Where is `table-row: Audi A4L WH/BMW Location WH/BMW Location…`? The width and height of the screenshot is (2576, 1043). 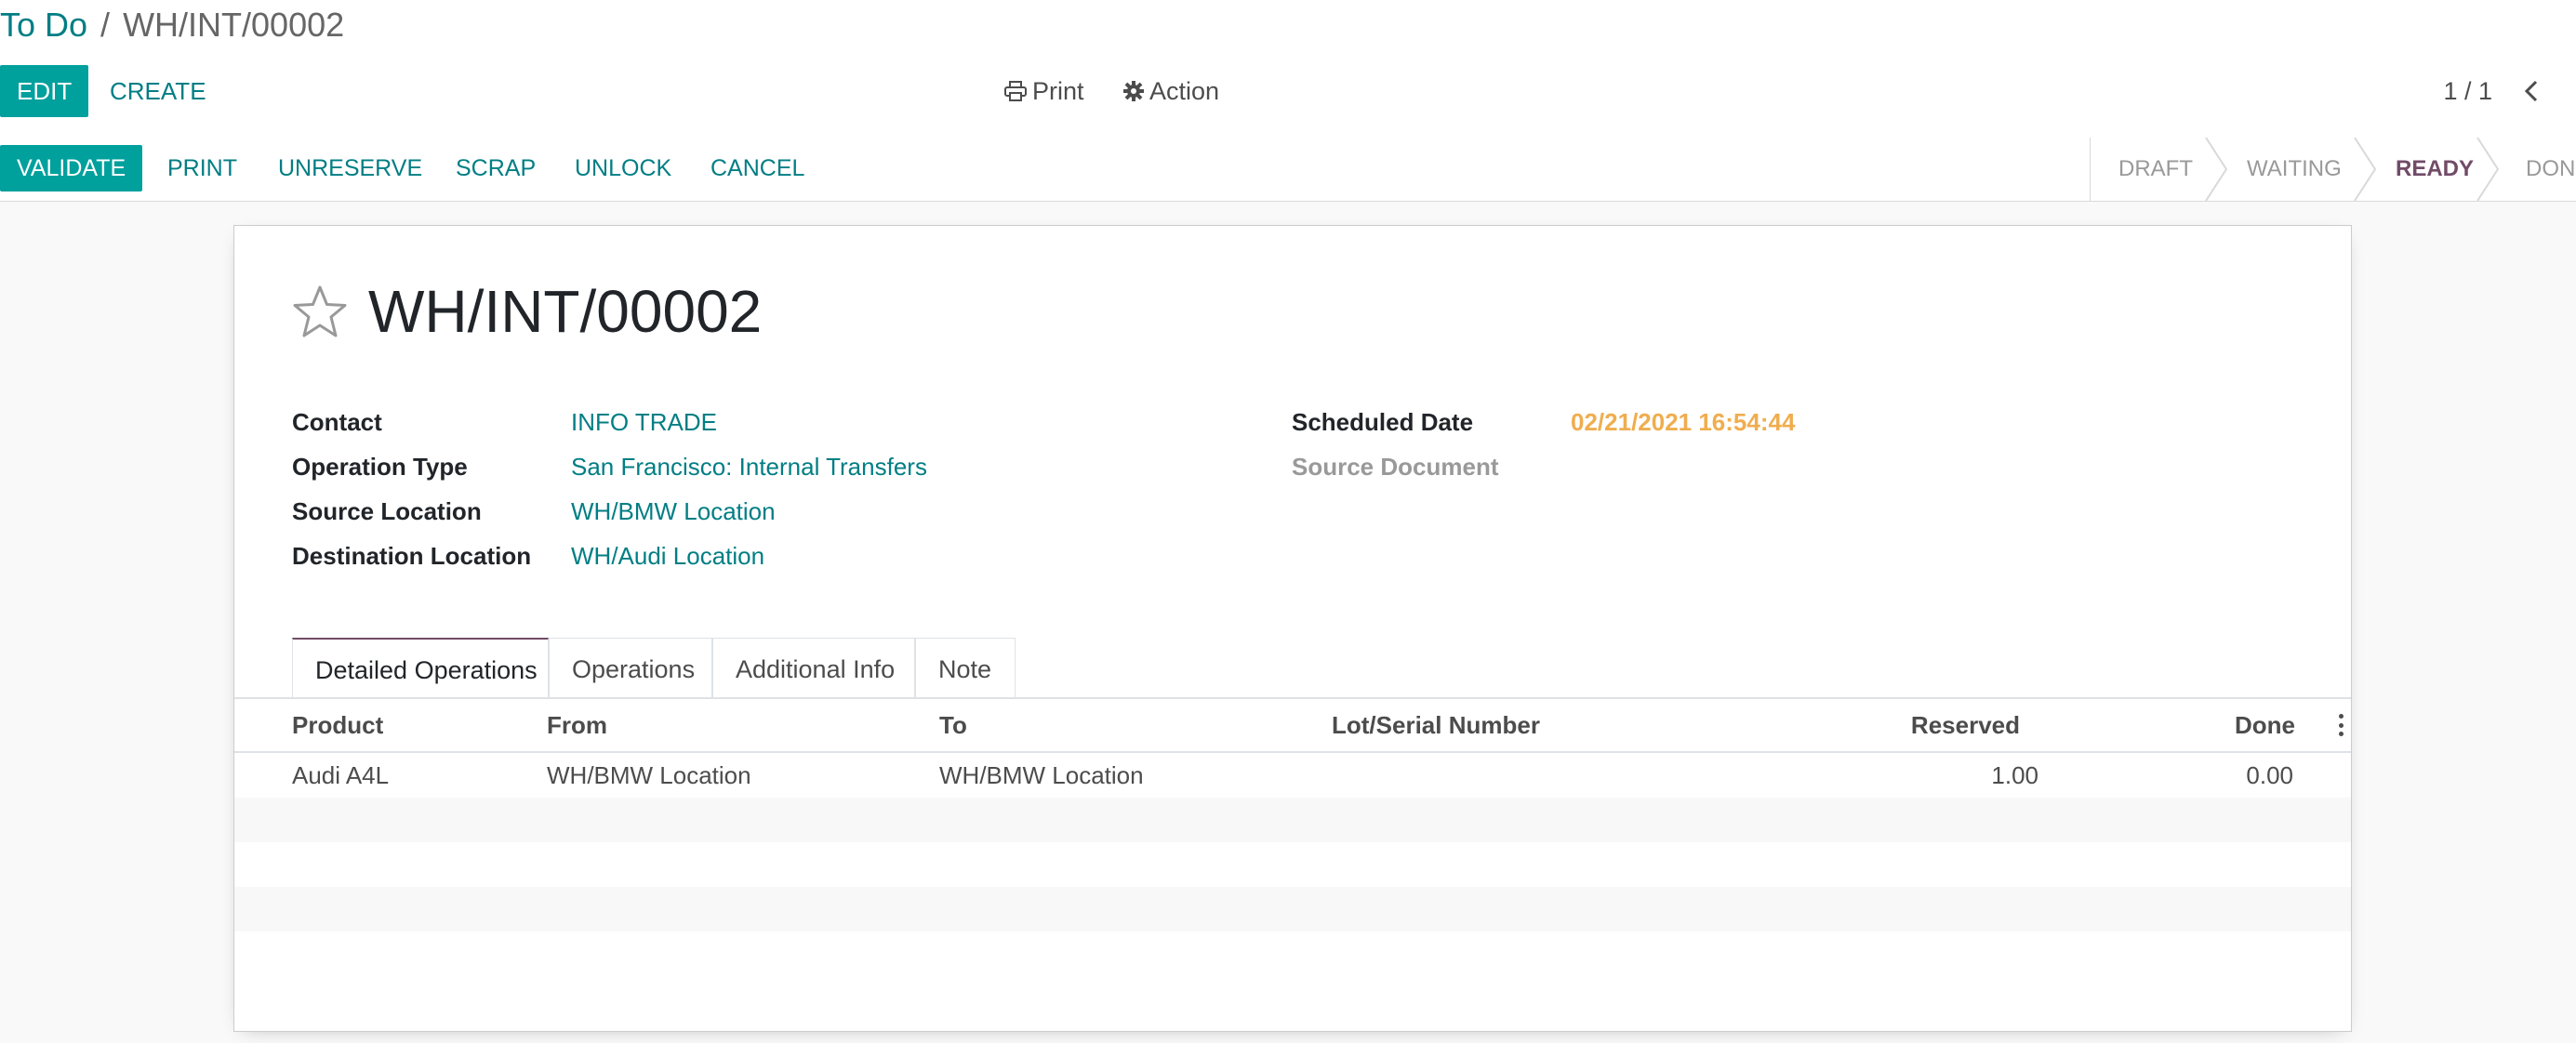
table-row: Audi A4L WH/BMW Location WH/BMW Location… is located at coordinates (1292, 775).